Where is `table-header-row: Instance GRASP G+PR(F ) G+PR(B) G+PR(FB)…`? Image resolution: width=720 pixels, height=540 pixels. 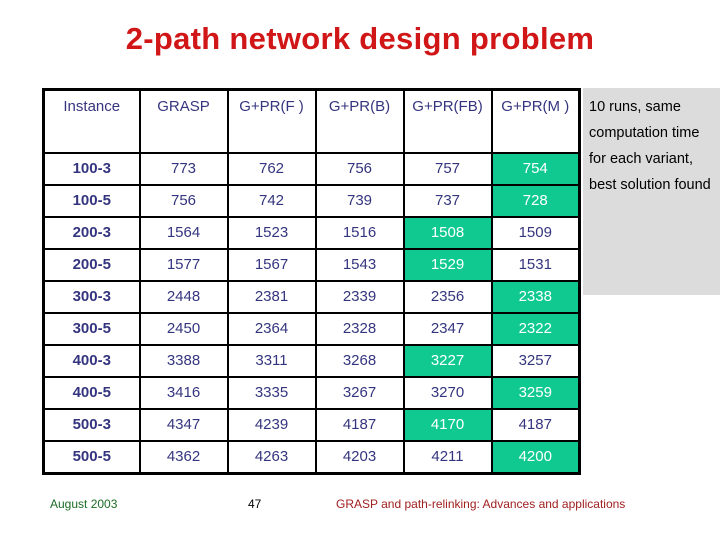 table-header-row: Instance GRASP G+PR(F ) G+PR(B) G+PR(FB)… is located at coordinates (311, 121).